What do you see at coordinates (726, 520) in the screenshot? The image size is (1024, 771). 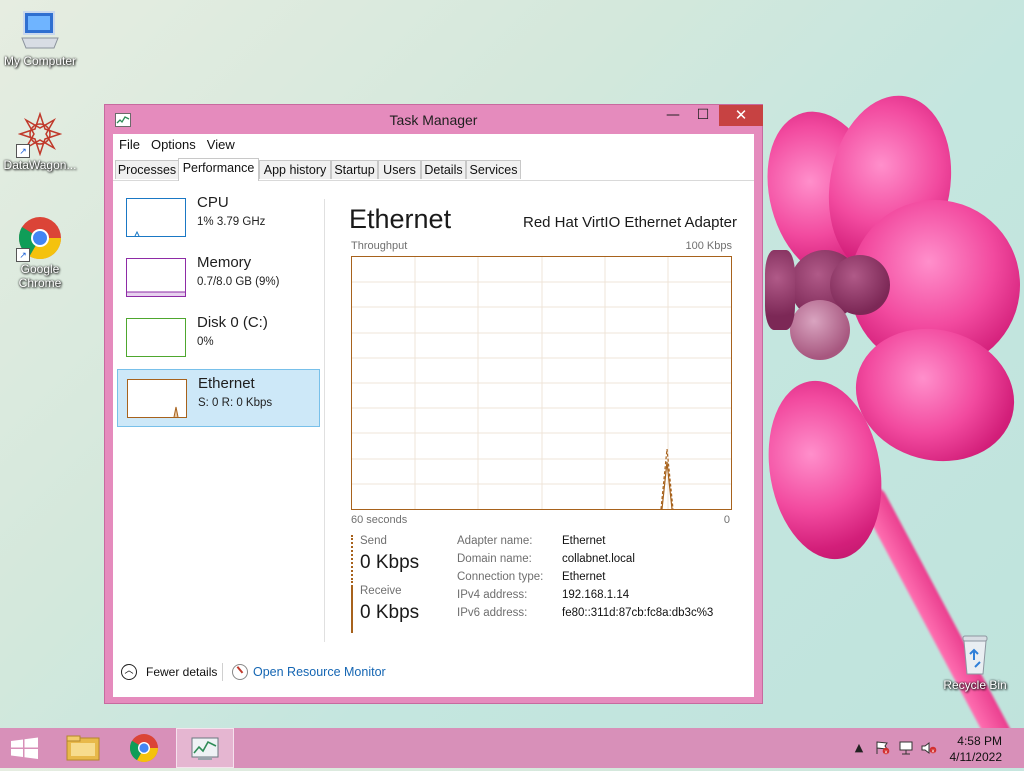 I see `graph-zero-label: 0` at bounding box center [726, 520].